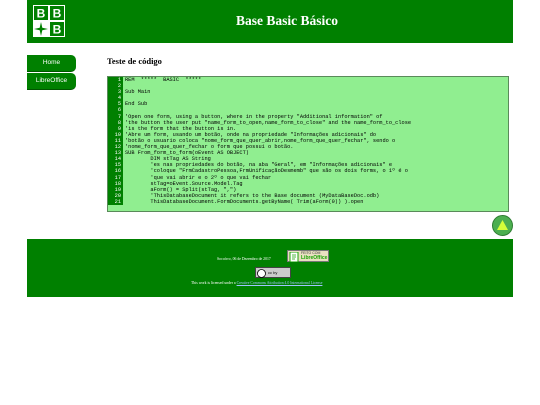  I want to click on page-heading: Teste de código, so click(134, 61).